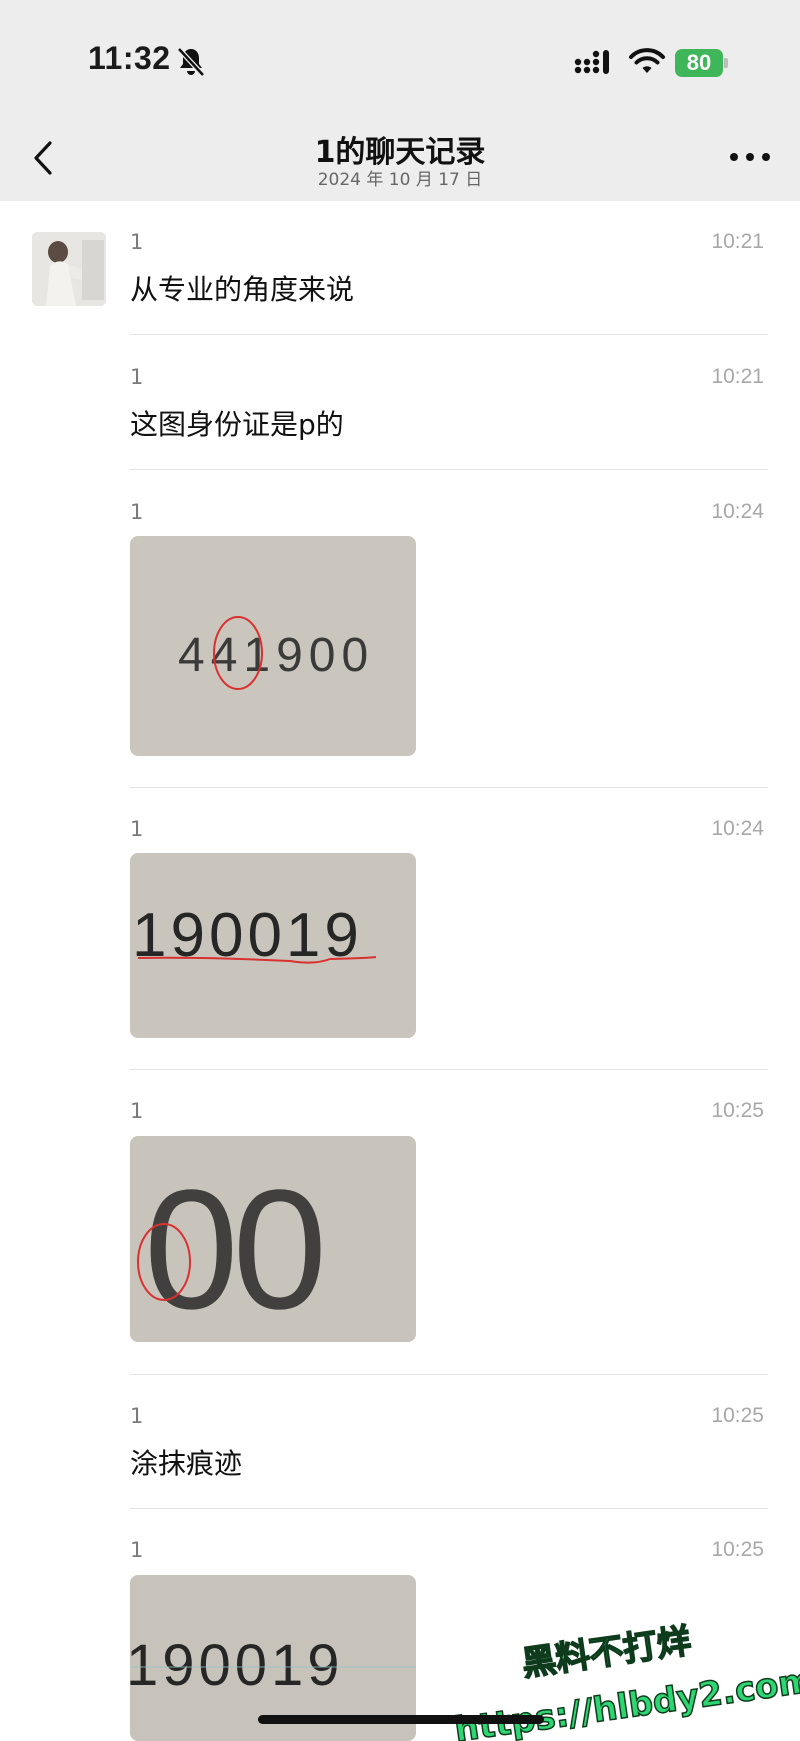  I want to click on message-image: 00, so click(273, 1239).